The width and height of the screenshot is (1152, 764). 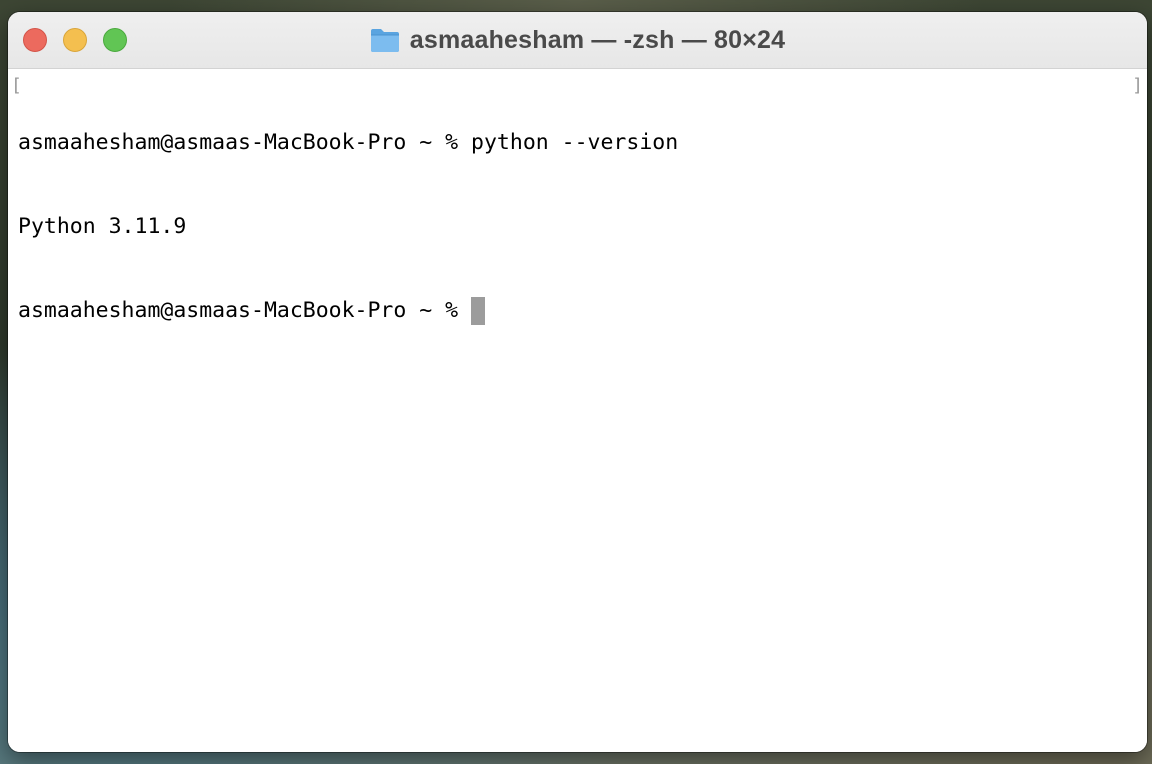 I want to click on text-cursor, so click(x=478, y=311).